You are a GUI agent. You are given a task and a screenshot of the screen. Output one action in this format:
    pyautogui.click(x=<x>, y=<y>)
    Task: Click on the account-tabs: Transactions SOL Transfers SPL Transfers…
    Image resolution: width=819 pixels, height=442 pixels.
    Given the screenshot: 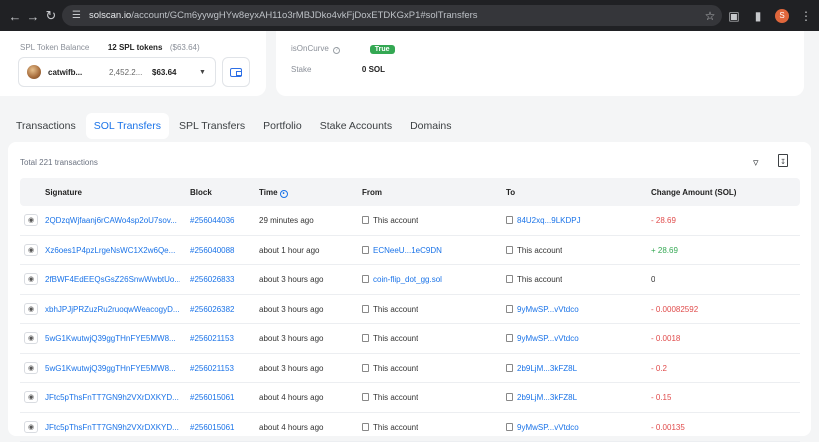 What is the action you would take?
    pyautogui.click(x=409, y=126)
    